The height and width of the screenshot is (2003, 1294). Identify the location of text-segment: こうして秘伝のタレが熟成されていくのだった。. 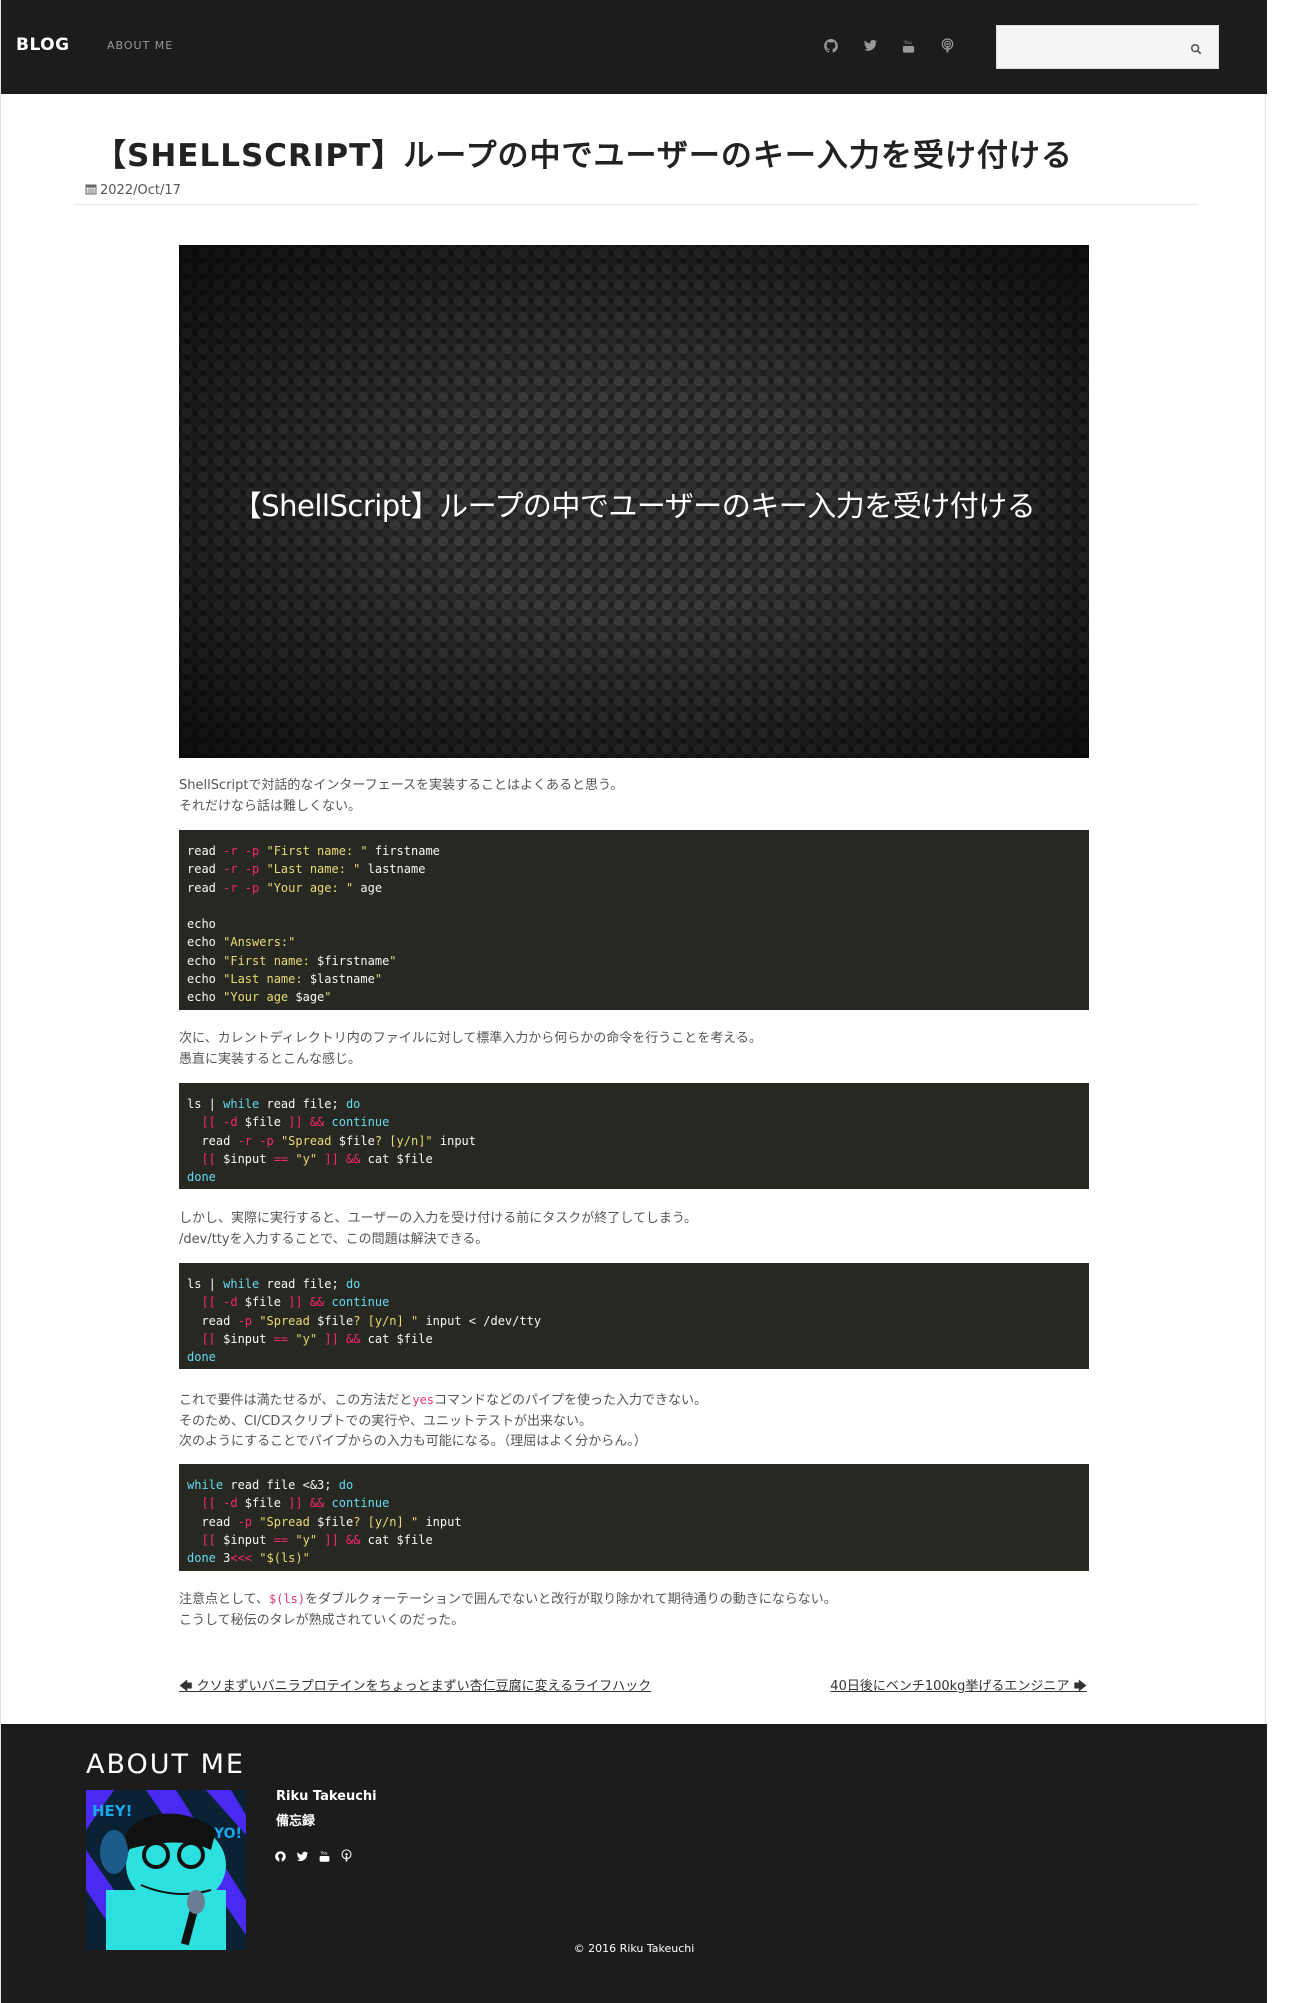
(322, 1620).